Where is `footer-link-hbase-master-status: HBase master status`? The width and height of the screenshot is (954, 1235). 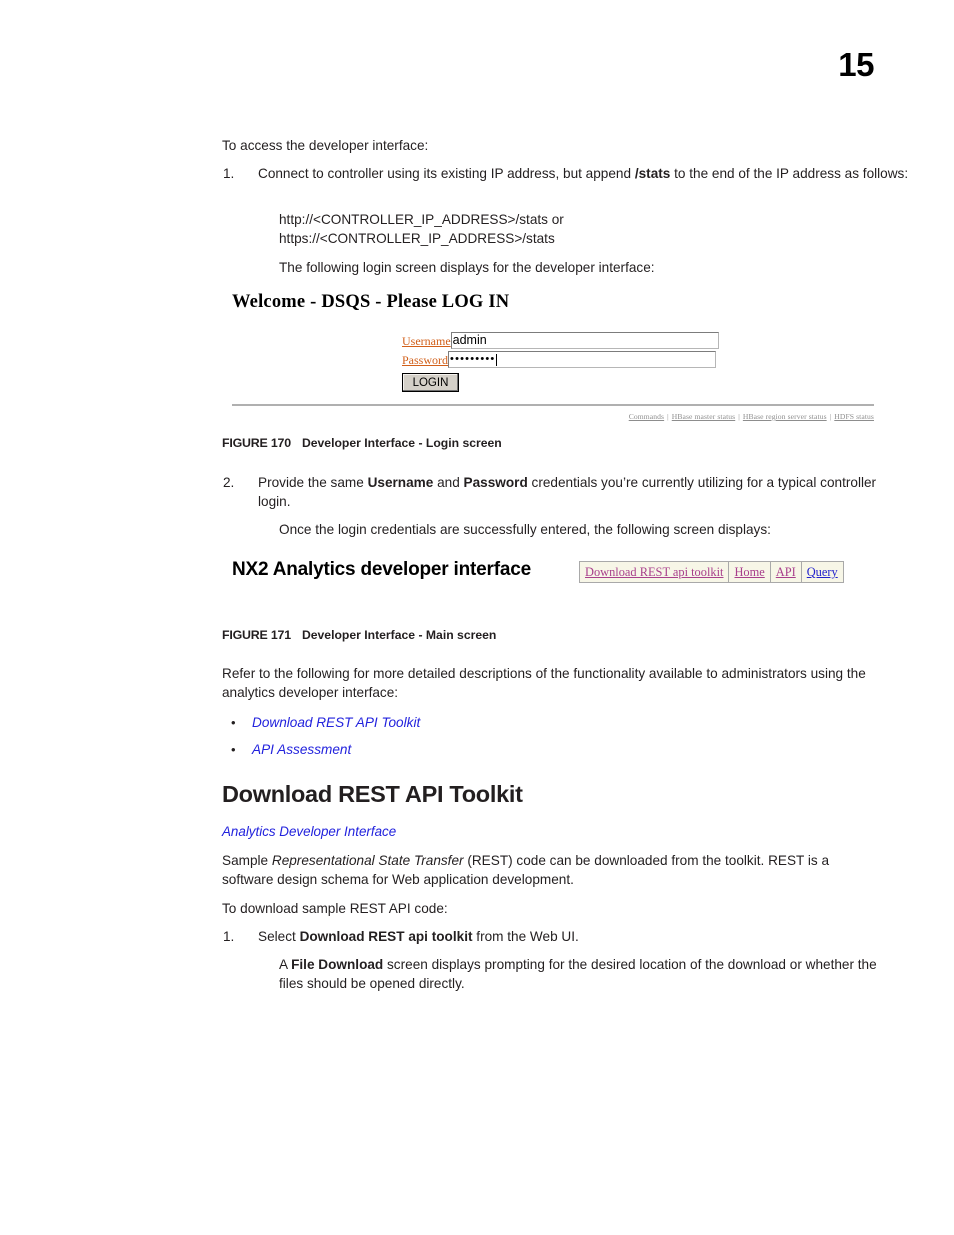 footer-link-hbase-master-status: HBase master status is located at coordinates (703, 416).